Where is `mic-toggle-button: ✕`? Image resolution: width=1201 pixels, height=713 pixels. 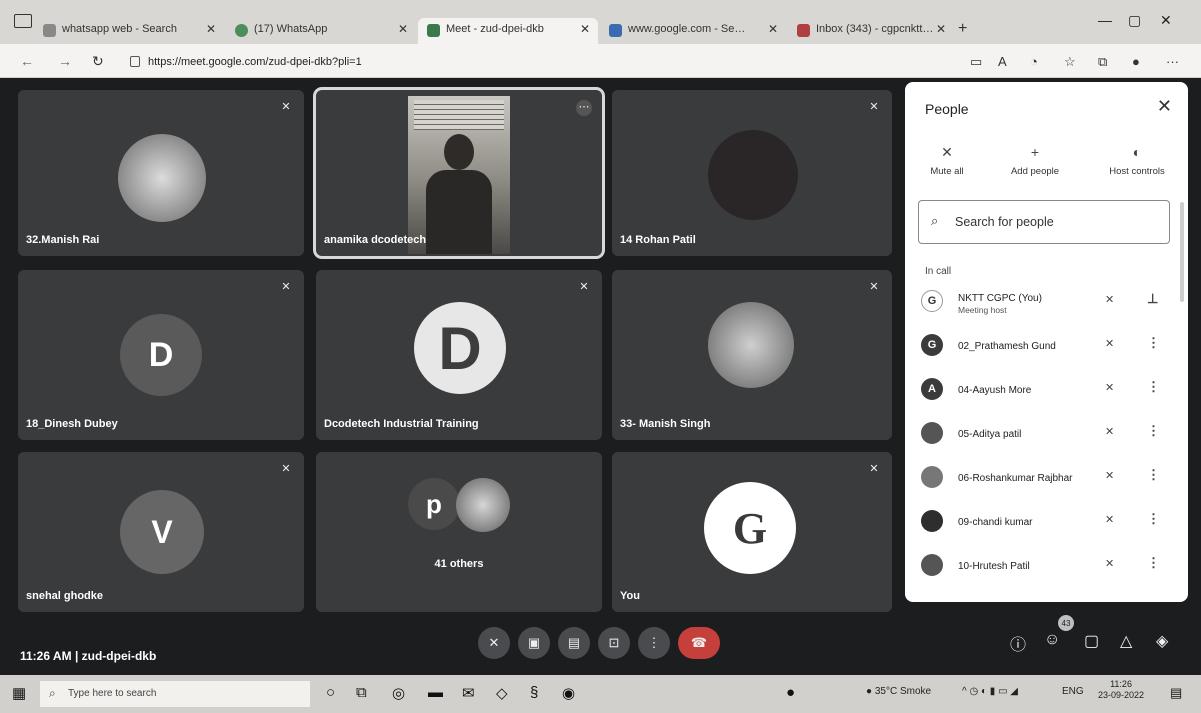 mic-toggle-button: ✕ is located at coordinates (494, 643).